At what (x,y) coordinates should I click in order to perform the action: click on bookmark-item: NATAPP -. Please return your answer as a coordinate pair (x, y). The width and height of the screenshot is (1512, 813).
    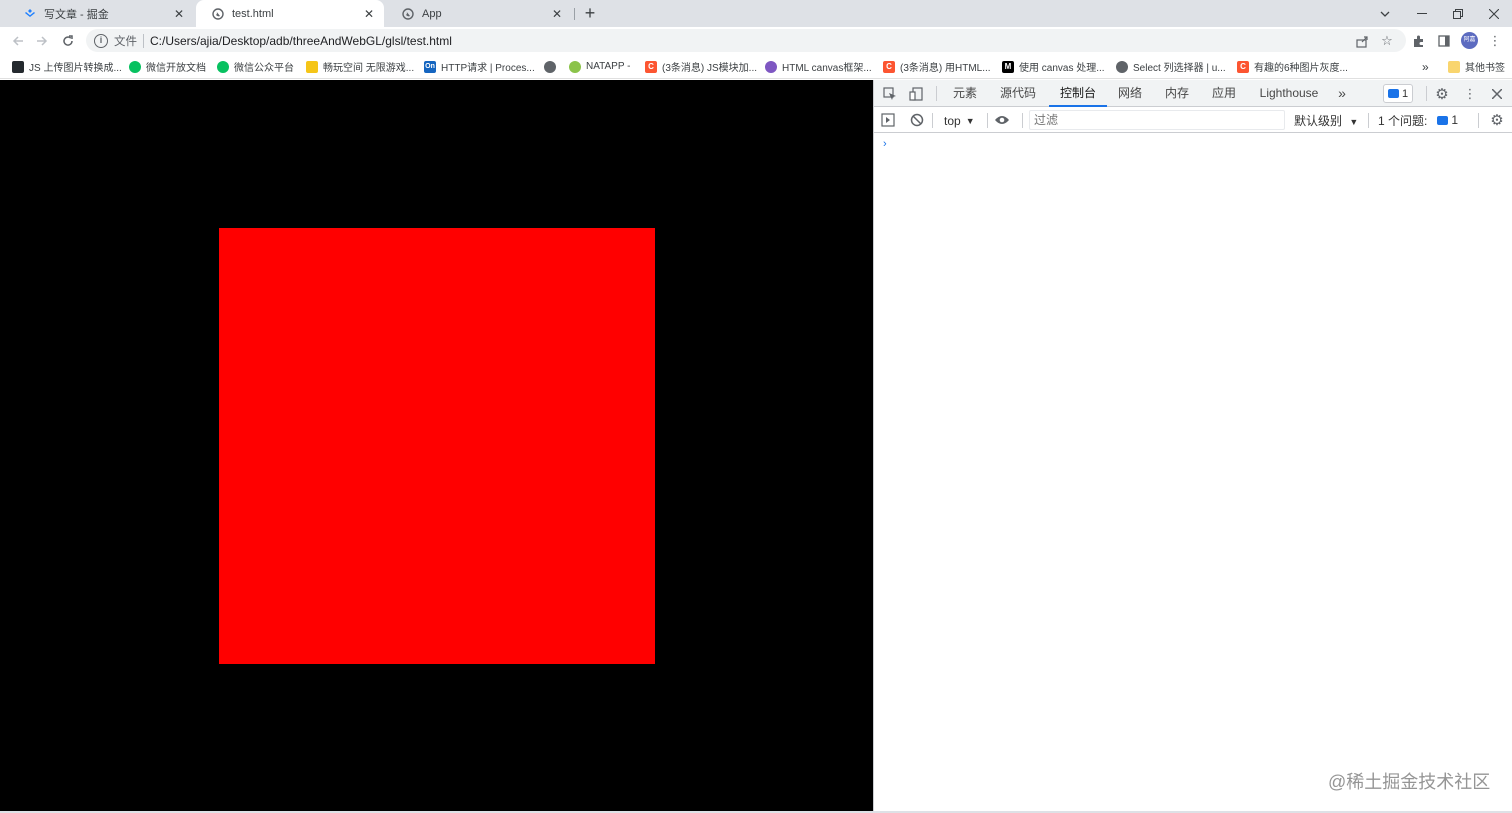
    Looking at the image, I should click on (599, 66).